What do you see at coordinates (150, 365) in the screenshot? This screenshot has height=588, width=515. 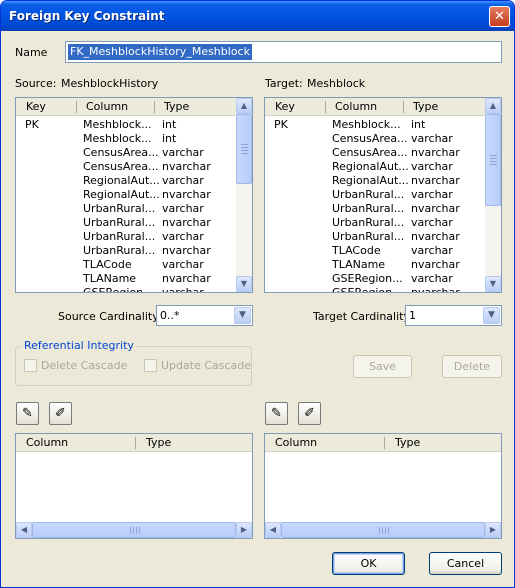 I see `update-cascade-checkbox` at bounding box center [150, 365].